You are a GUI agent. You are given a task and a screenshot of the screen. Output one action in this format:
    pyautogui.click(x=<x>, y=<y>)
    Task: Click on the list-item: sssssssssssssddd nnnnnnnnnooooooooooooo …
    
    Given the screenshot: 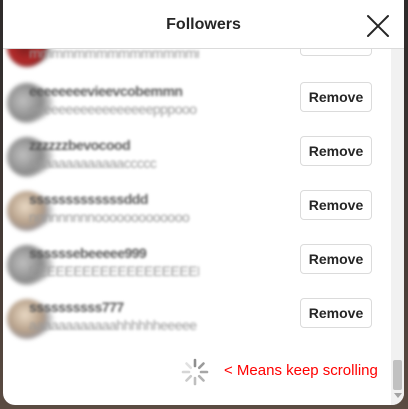 What is the action you would take?
    pyautogui.click(x=197, y=214)
    